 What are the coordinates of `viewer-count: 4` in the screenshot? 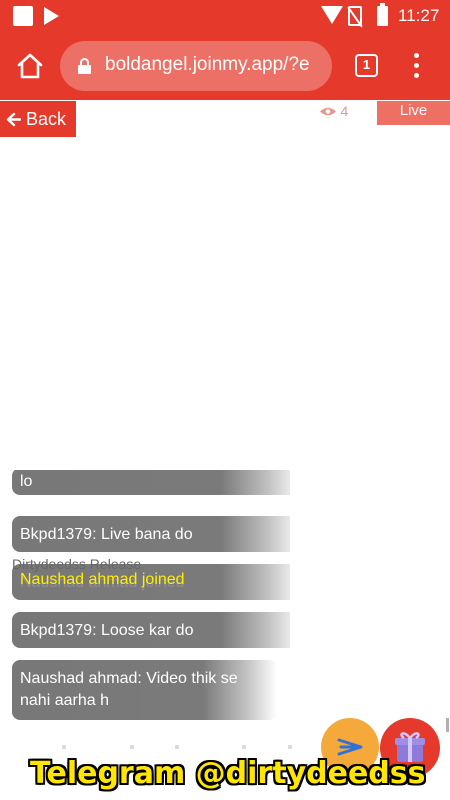 It's located at (344, 111).